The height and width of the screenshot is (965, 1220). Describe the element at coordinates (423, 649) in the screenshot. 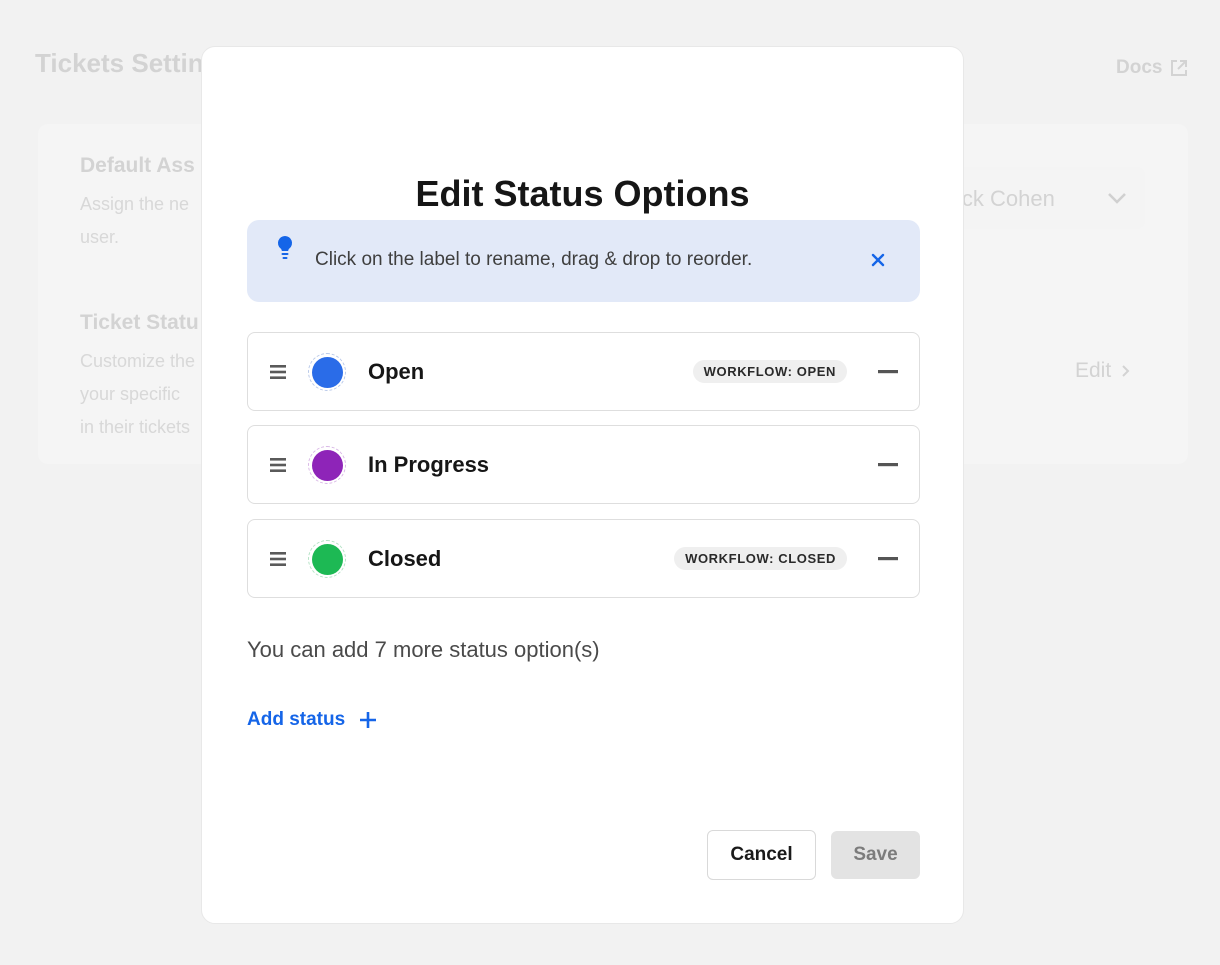

I see `remaining-count-text: You can add 7 more status option(s)` at that location.